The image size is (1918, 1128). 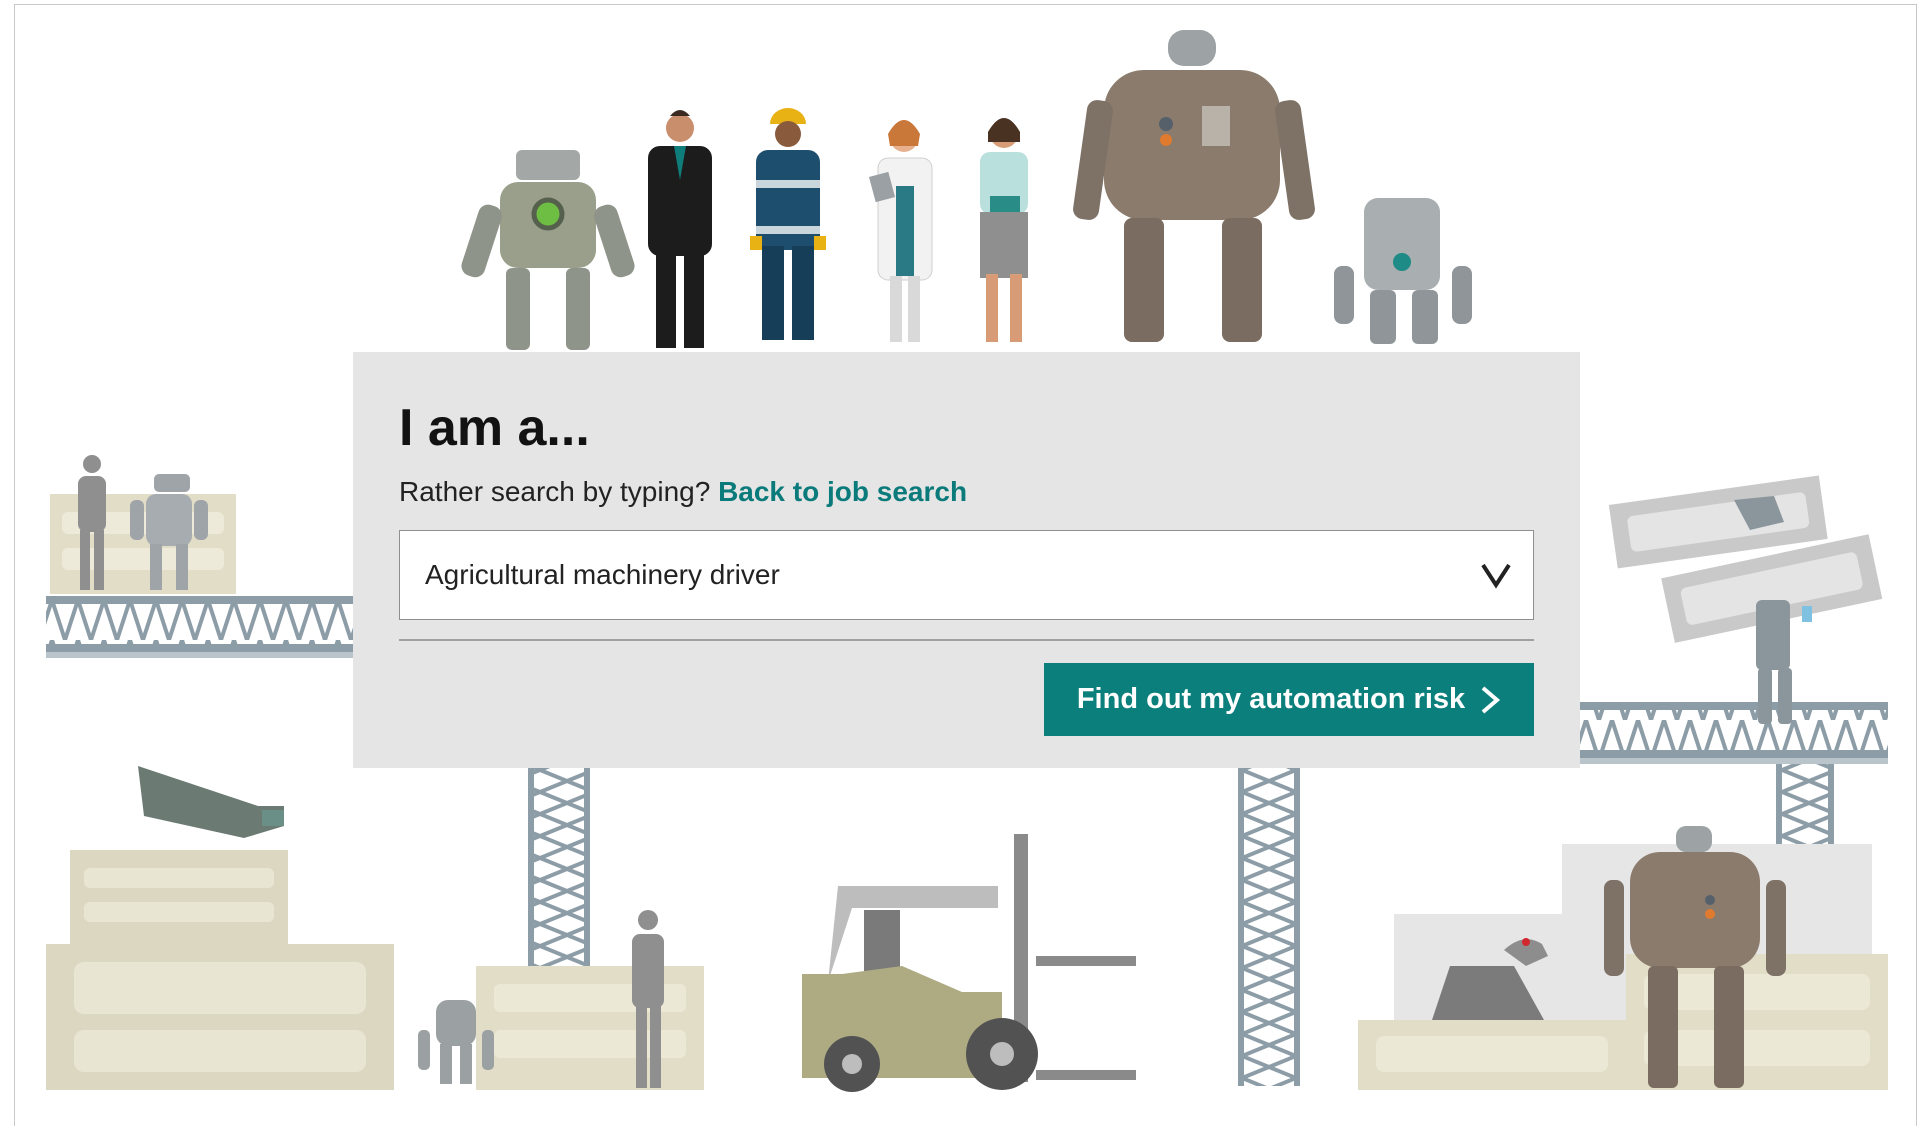 I want to click on occupation-select-value: Agricultural machinery driver, so click(x=602, y=574).